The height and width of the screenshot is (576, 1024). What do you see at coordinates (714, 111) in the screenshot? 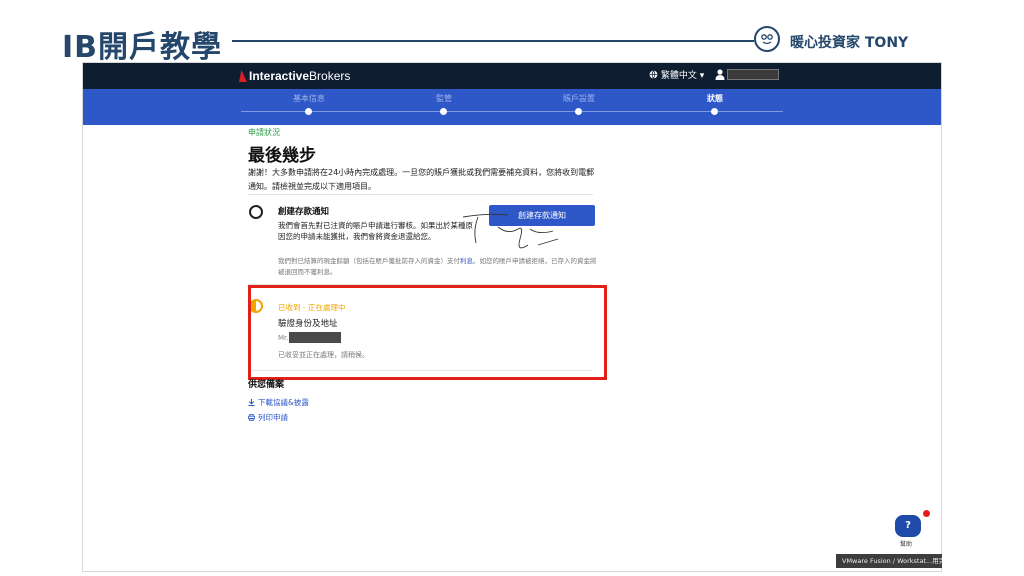
I see `step-dot-status` at bounding box center [714, 111].